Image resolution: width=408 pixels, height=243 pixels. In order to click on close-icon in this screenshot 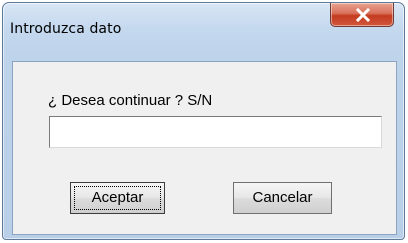, I will do `click(363, 15)`.